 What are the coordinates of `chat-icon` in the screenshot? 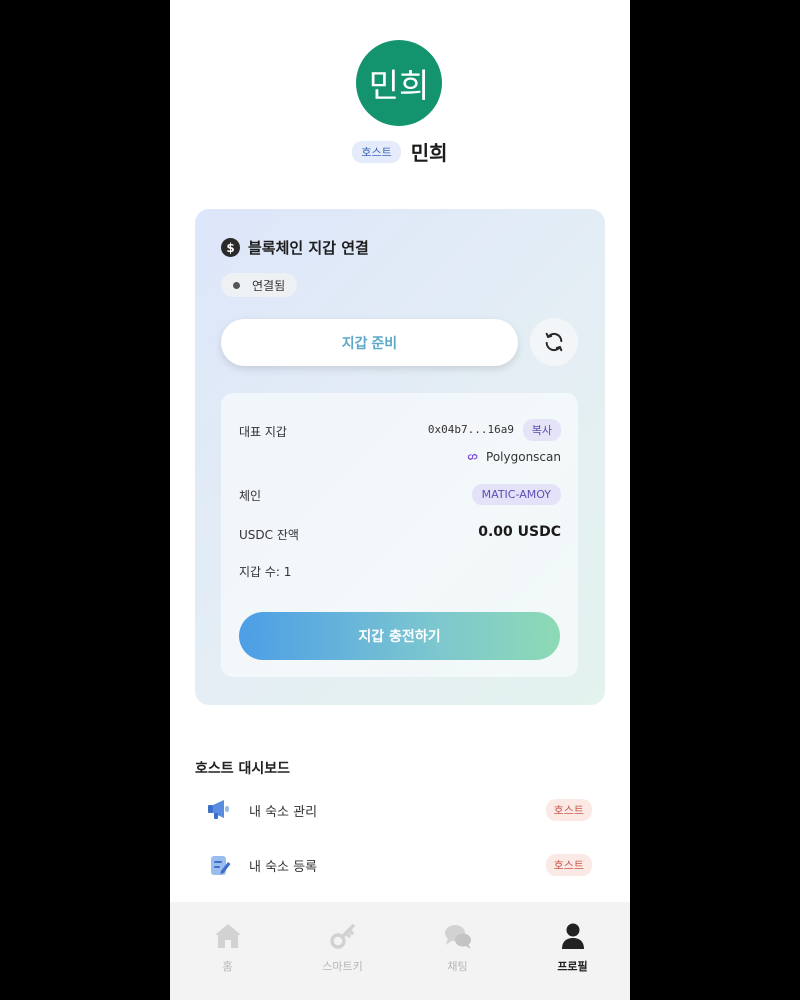 It's located at (457, 937).